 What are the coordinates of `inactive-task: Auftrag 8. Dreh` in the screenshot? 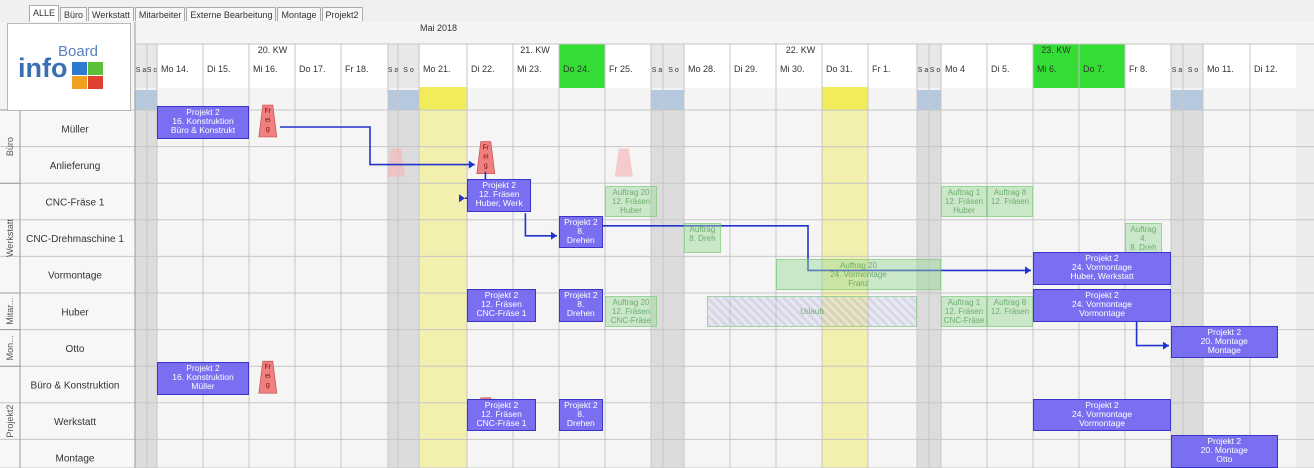 It's located at (702, 238).